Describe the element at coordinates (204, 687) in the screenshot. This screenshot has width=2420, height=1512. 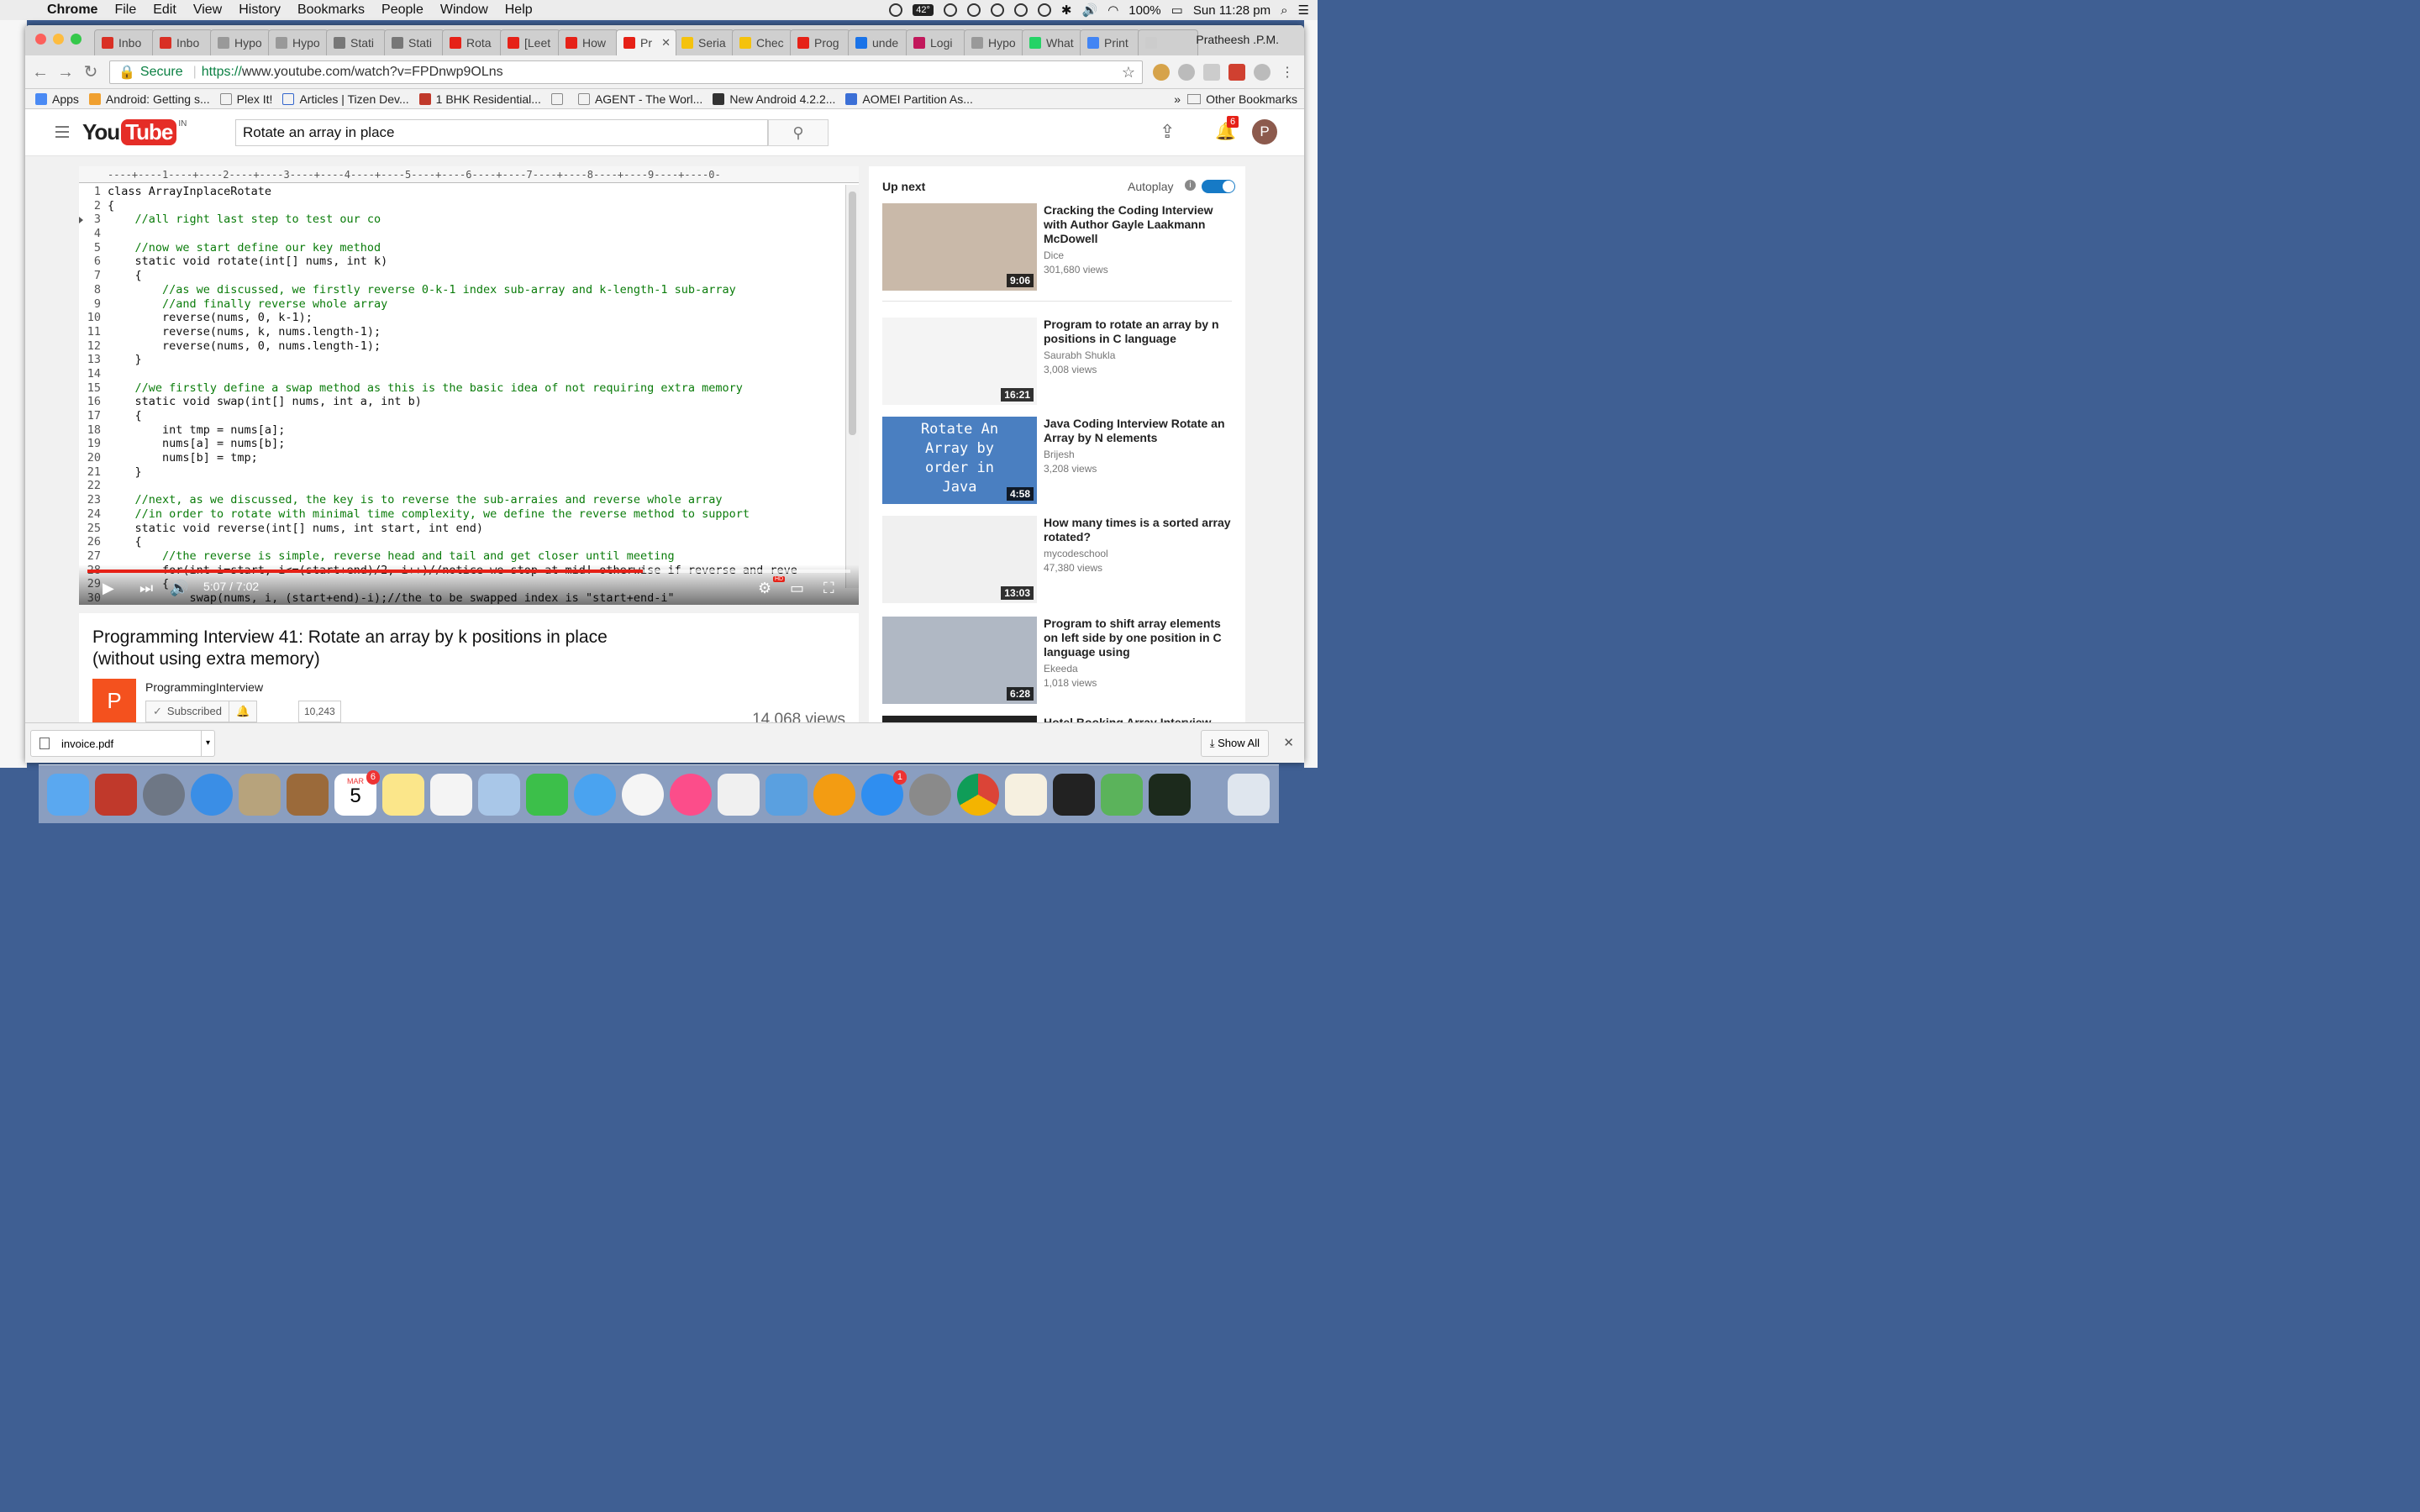
I see `channel-name: ProgrammingInterview` at that location.